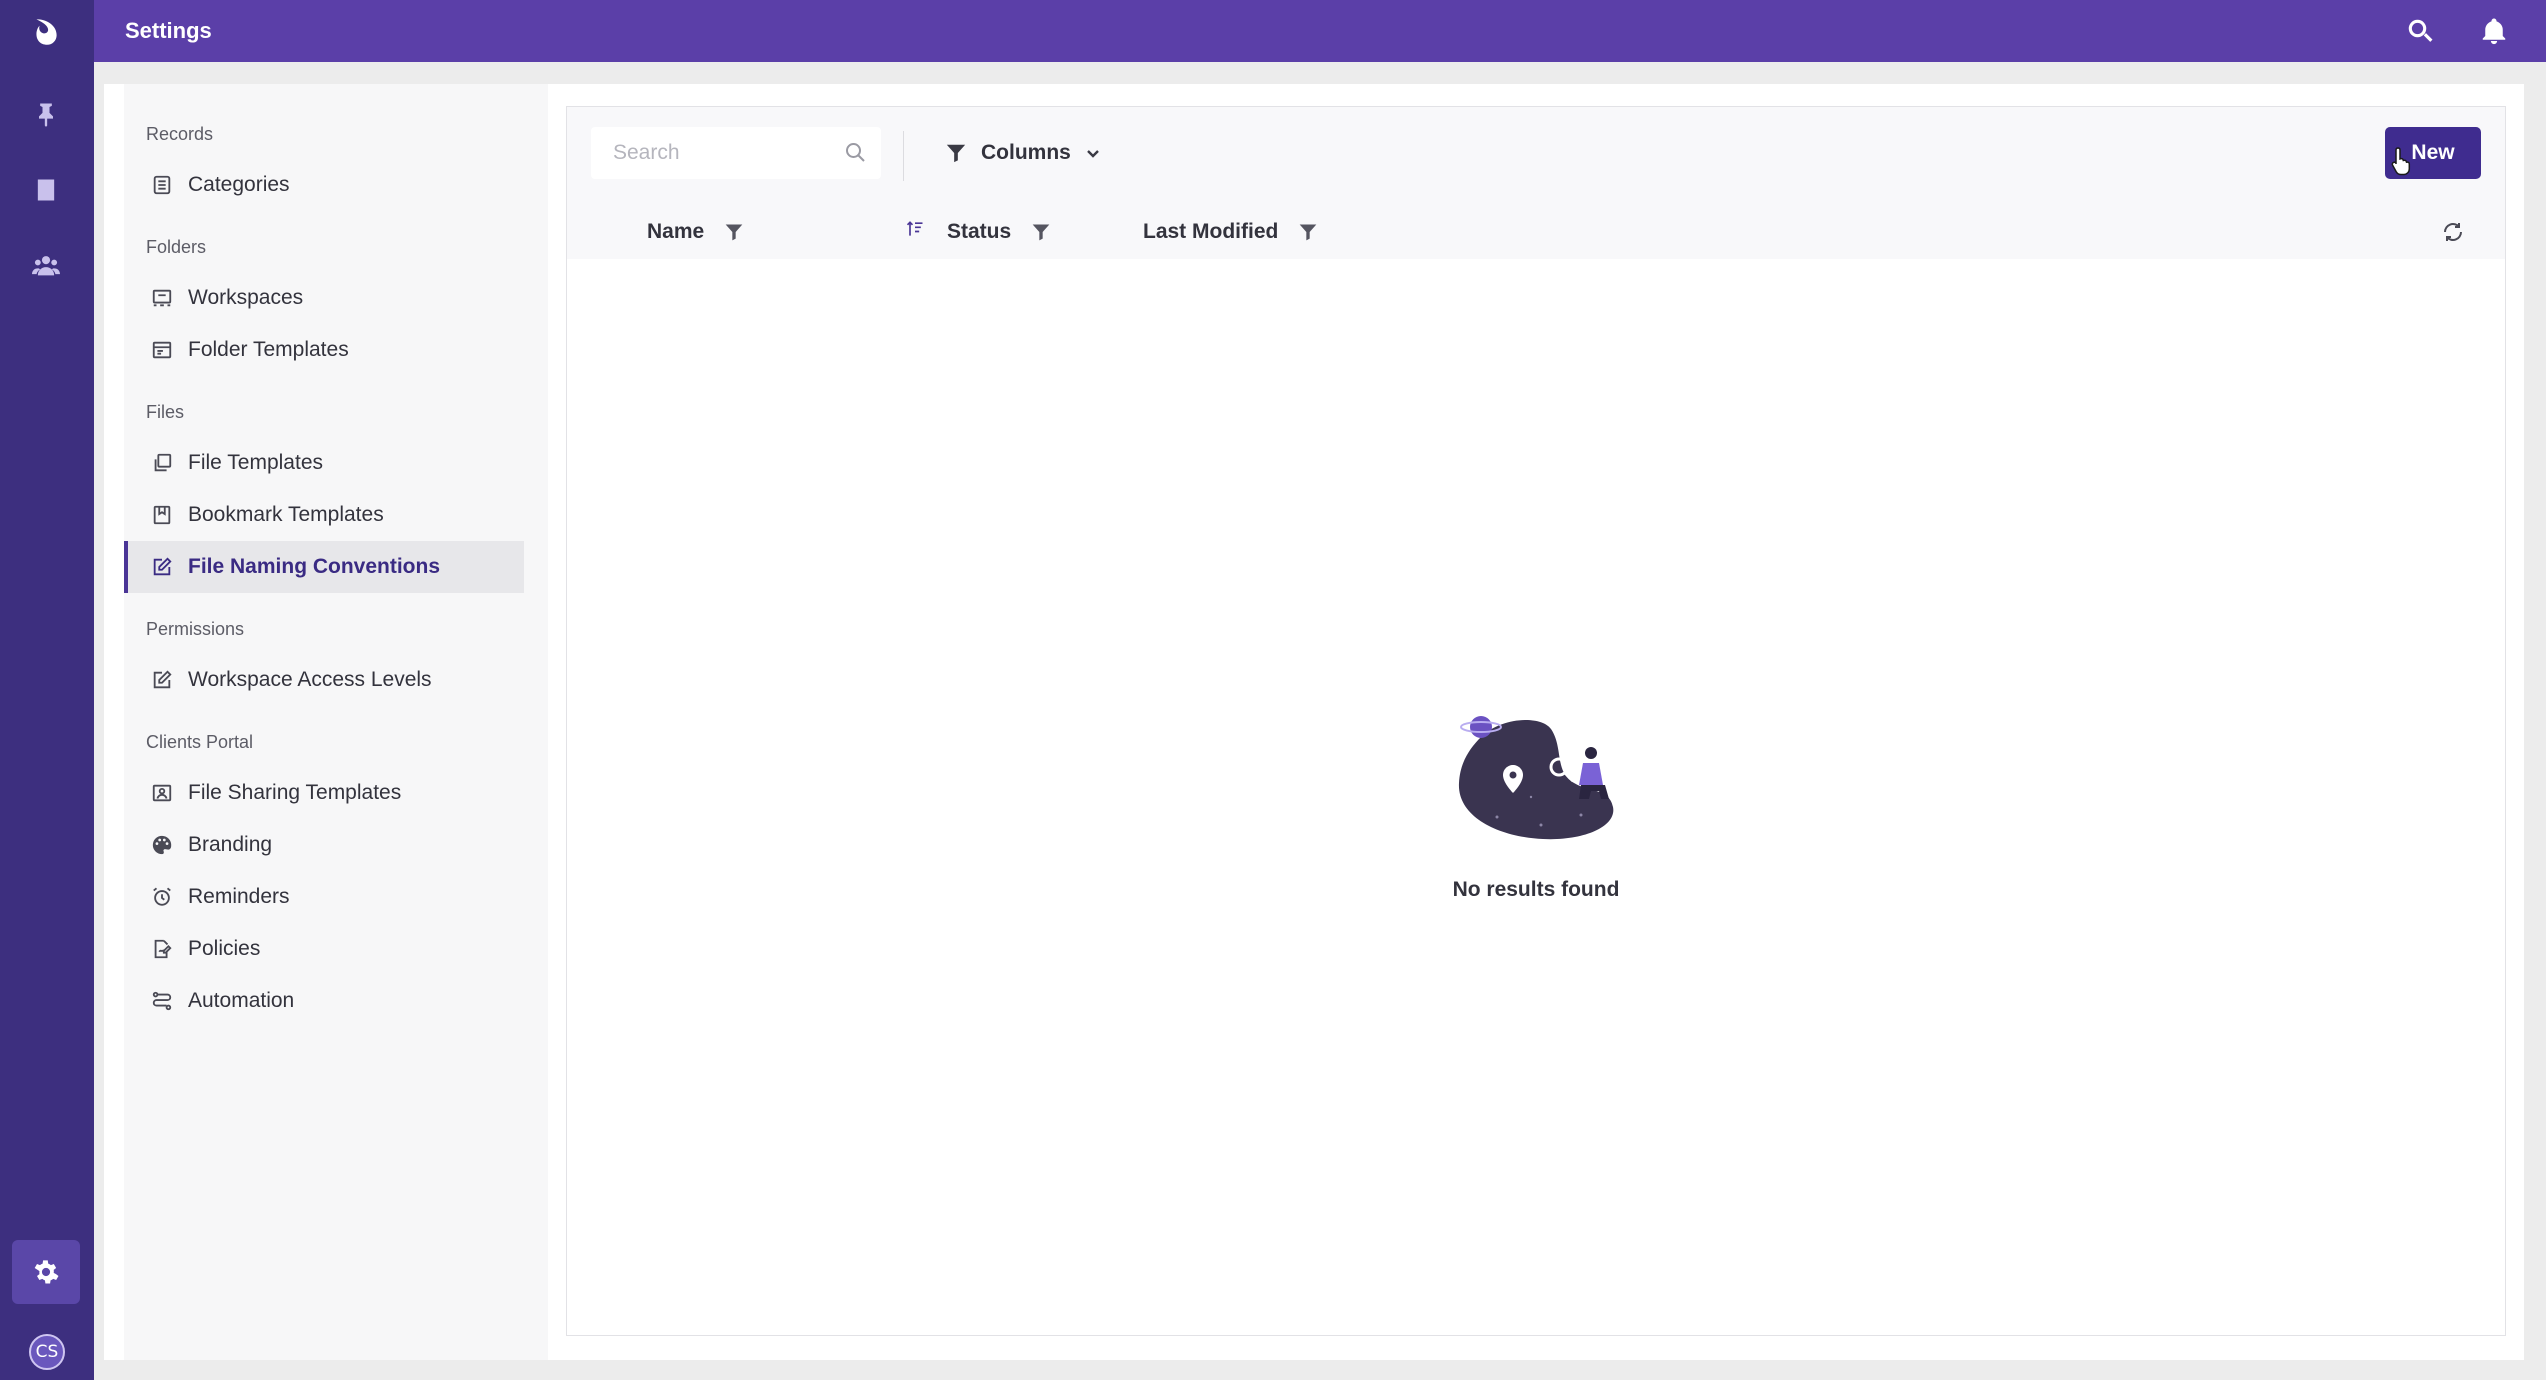 The image size is (2546, 1380). Describe the element at coordinates (168, 30) in the screenshot. I see `page-title: Settings` at that location.